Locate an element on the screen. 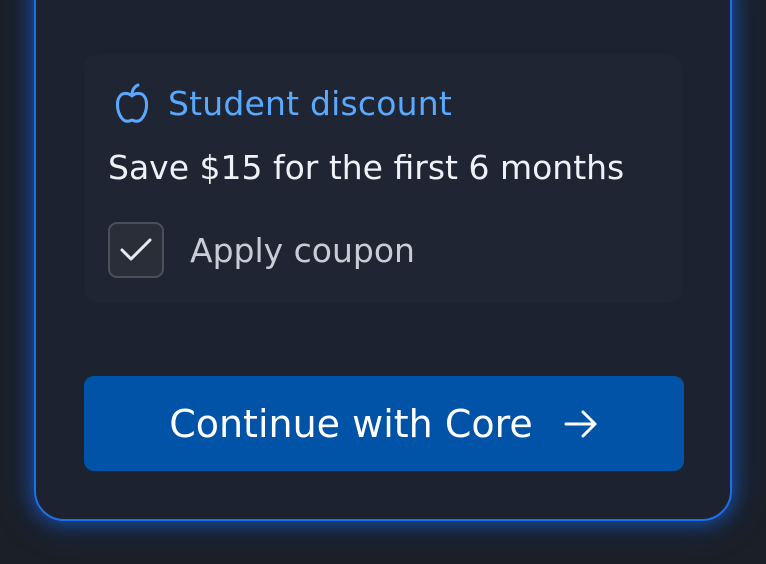 The height and width of the screenshot is (564, 766). apply-coupon-option: Apply coupon is located at coordinates (261, 250).